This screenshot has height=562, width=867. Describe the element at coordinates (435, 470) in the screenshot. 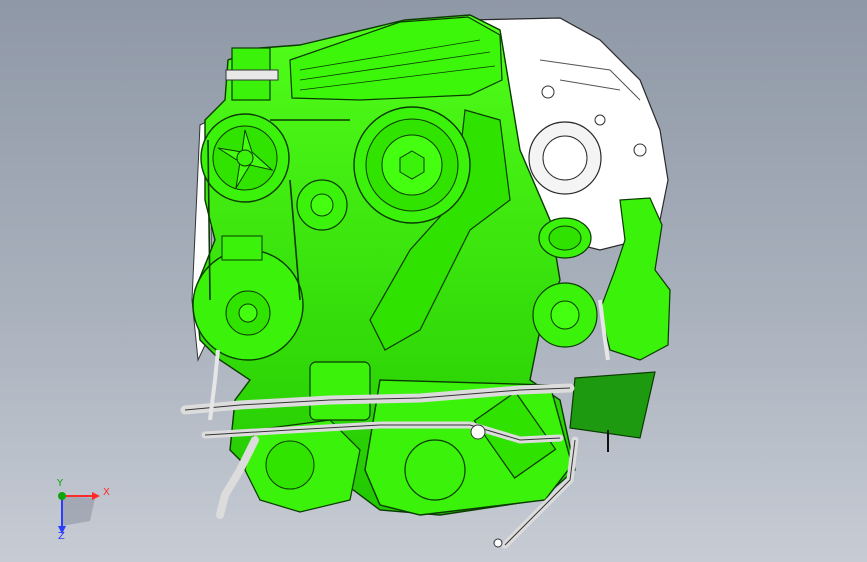

I see `lower-pulley` at that location.